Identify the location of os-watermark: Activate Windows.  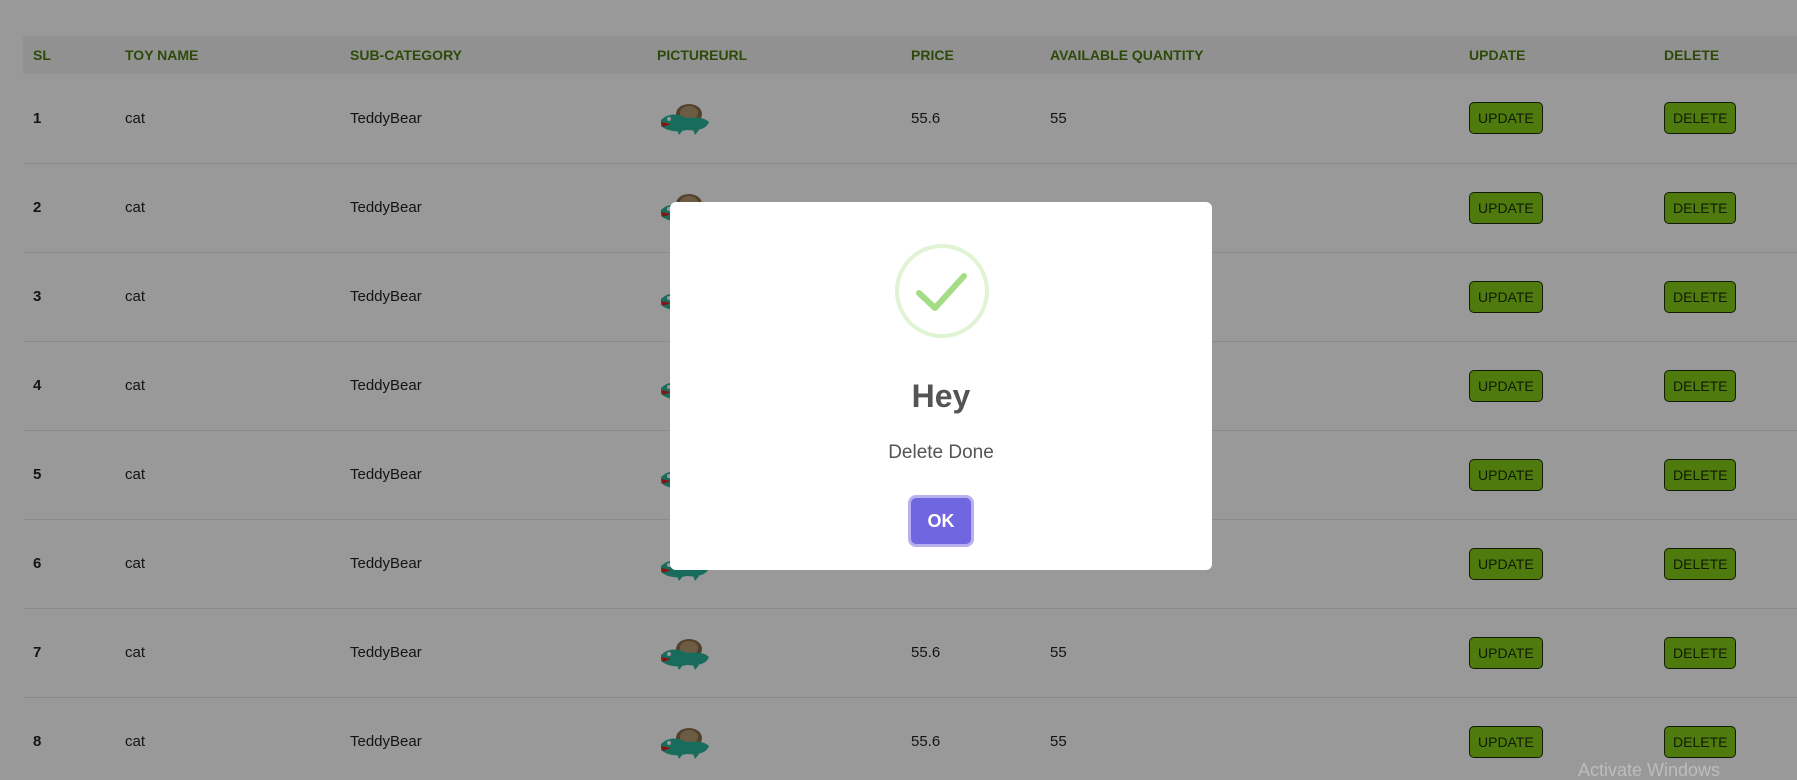
(1649, 770).